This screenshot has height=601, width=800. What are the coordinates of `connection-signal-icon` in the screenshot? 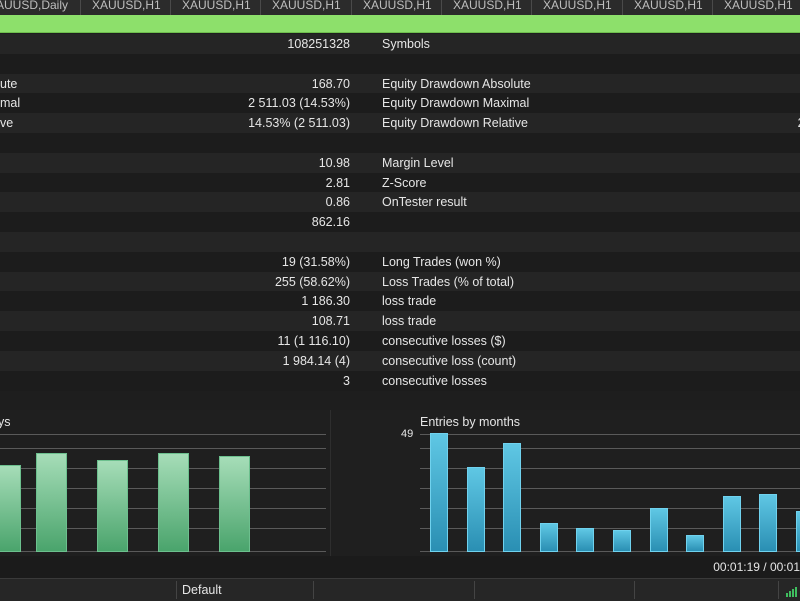 It's located at (793, 591).